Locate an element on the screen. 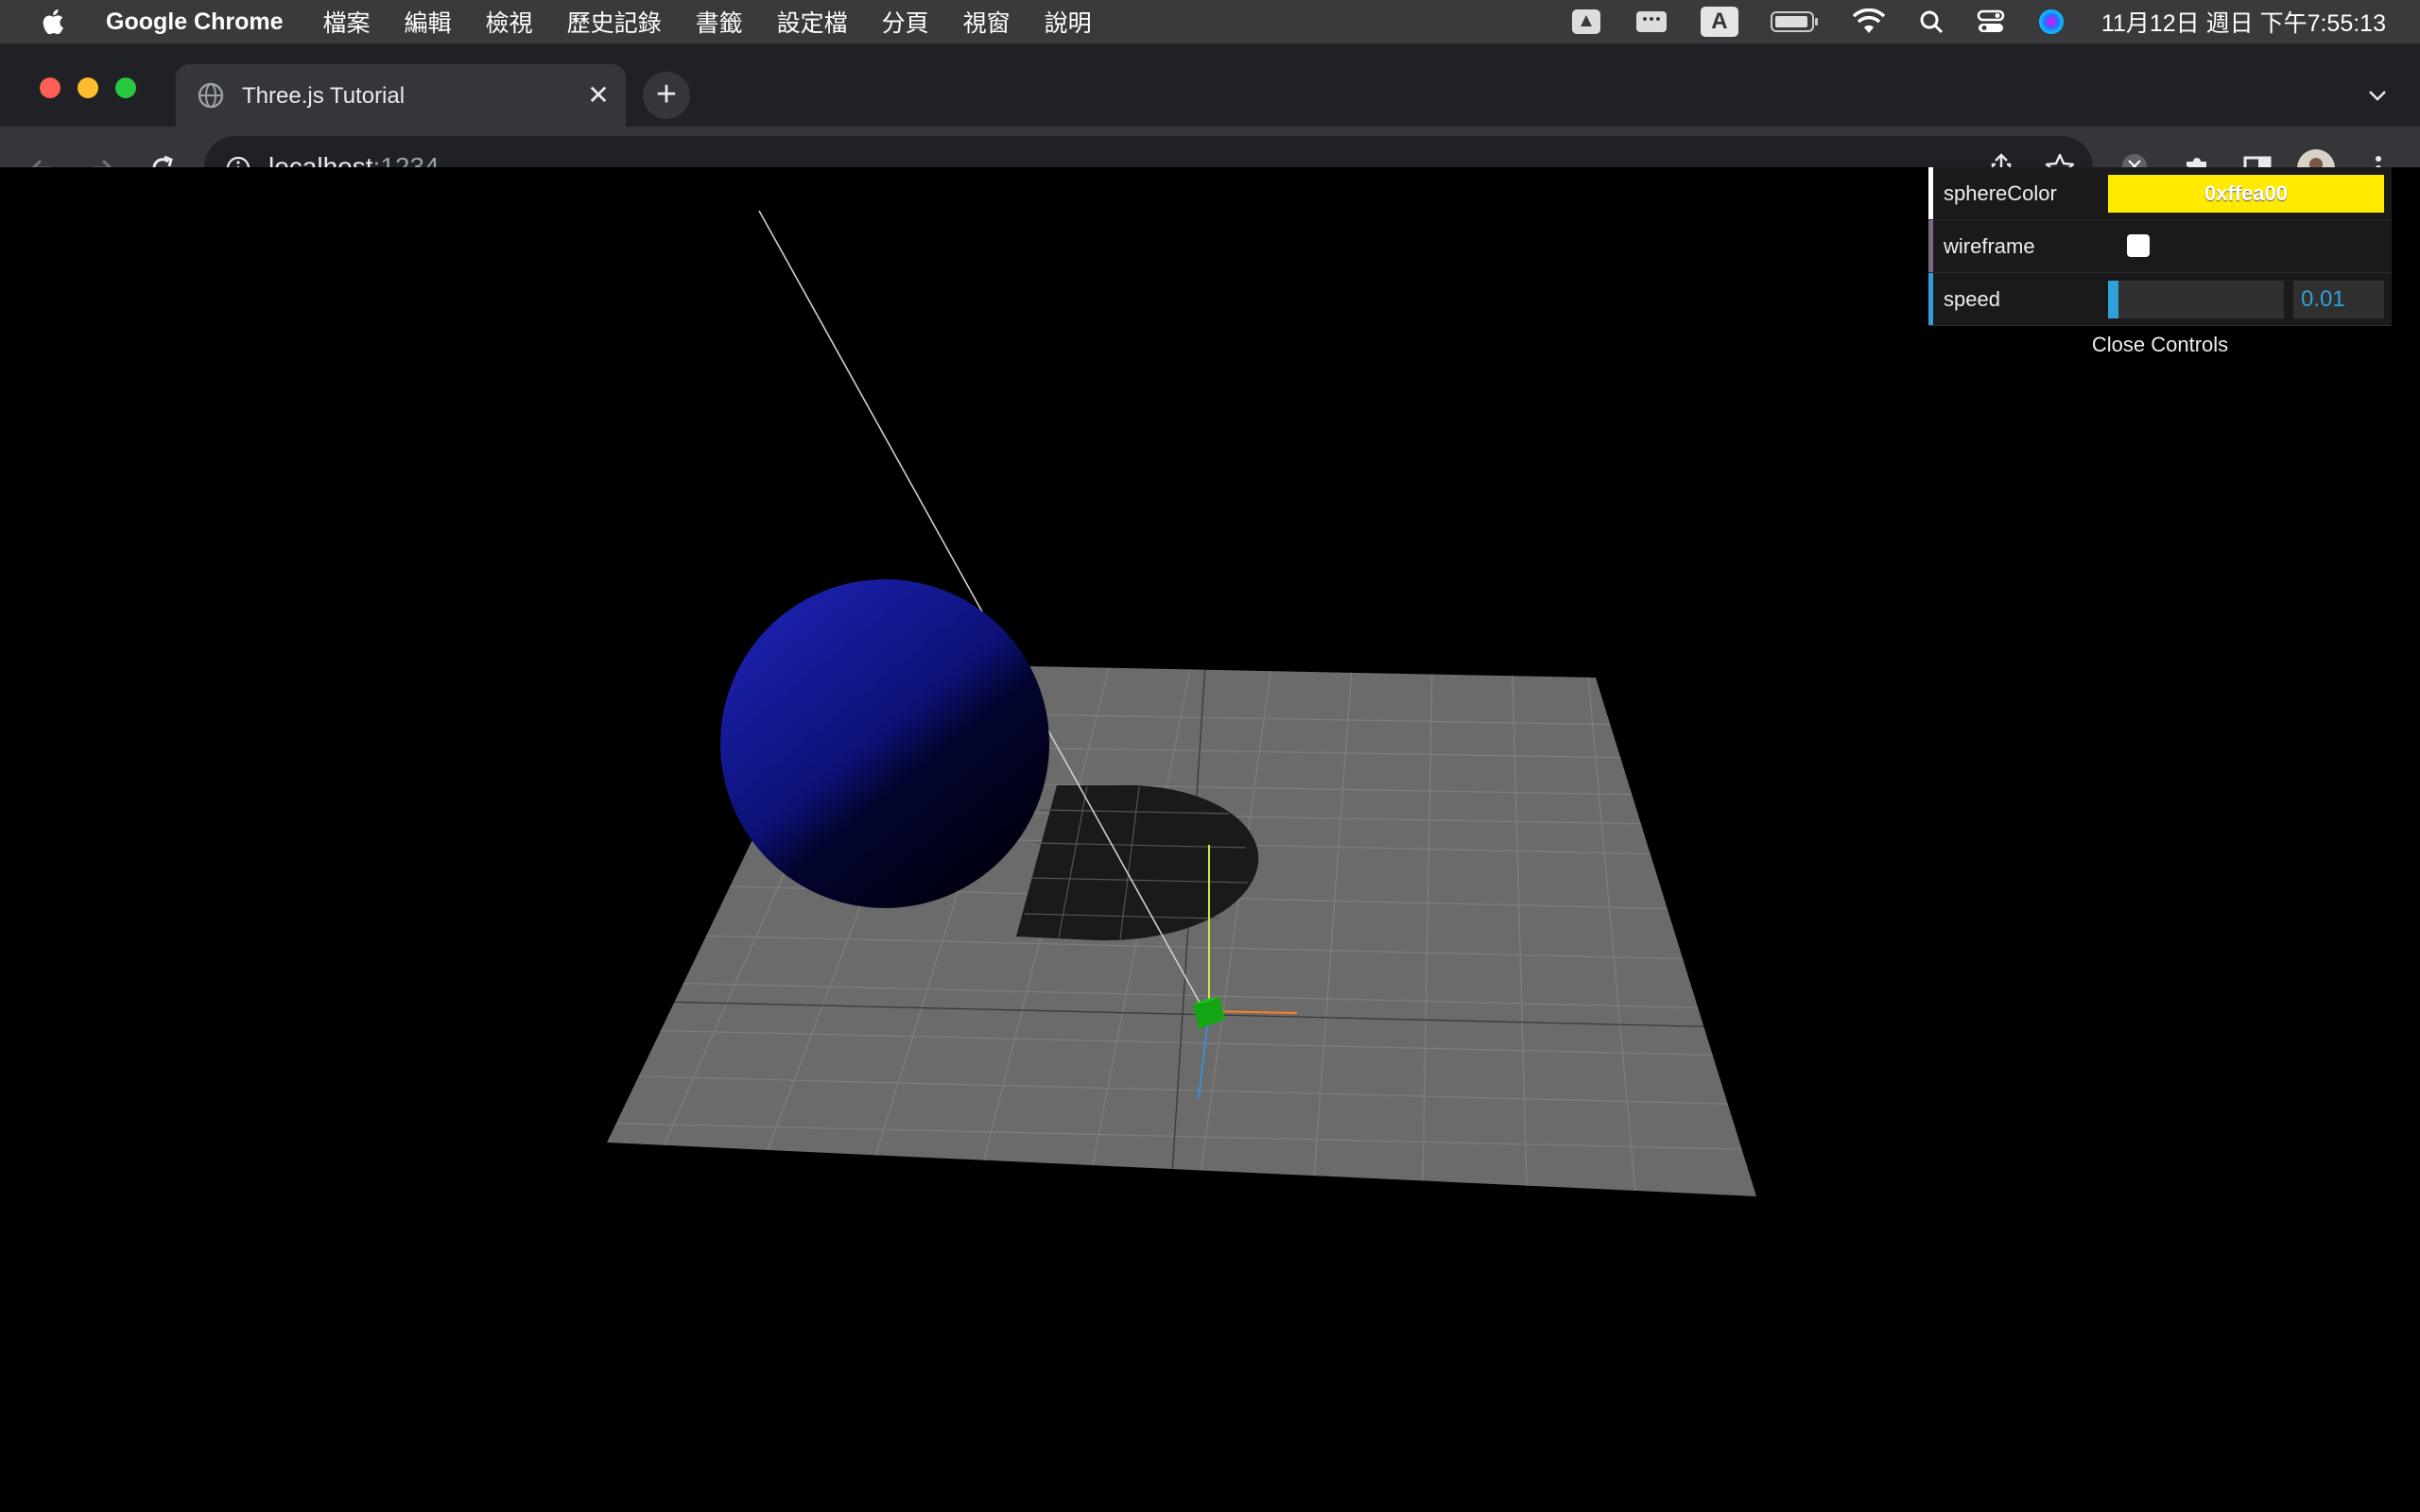  menu-bookmarks: 書籤 is located at coordinates (719, 22).